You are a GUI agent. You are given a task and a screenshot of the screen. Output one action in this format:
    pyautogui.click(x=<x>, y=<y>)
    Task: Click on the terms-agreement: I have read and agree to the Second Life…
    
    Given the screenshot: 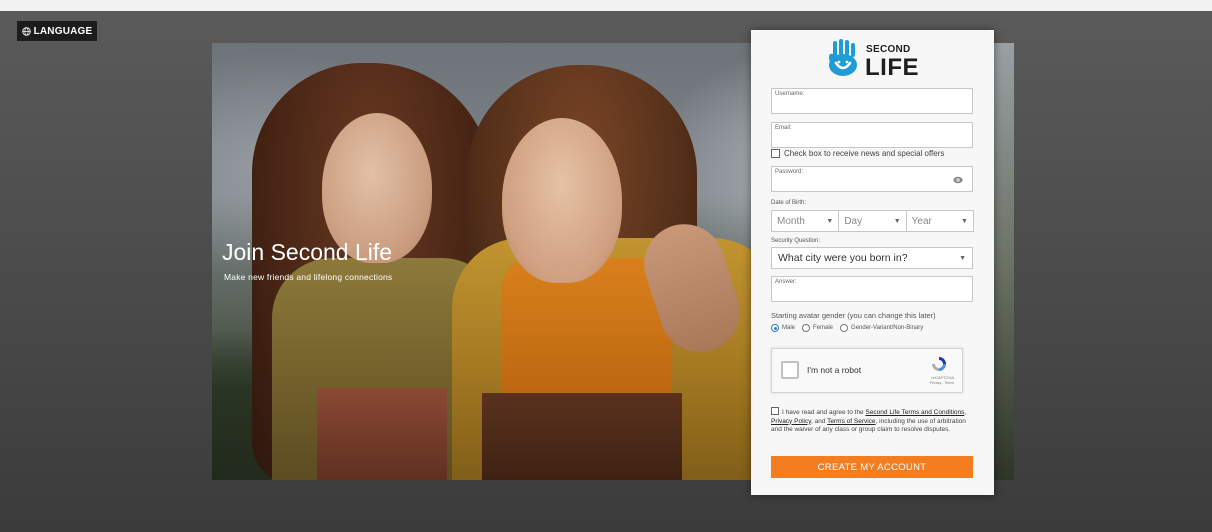 What is the action you would take?
    pyautogui.click(x=873, y=421)
    